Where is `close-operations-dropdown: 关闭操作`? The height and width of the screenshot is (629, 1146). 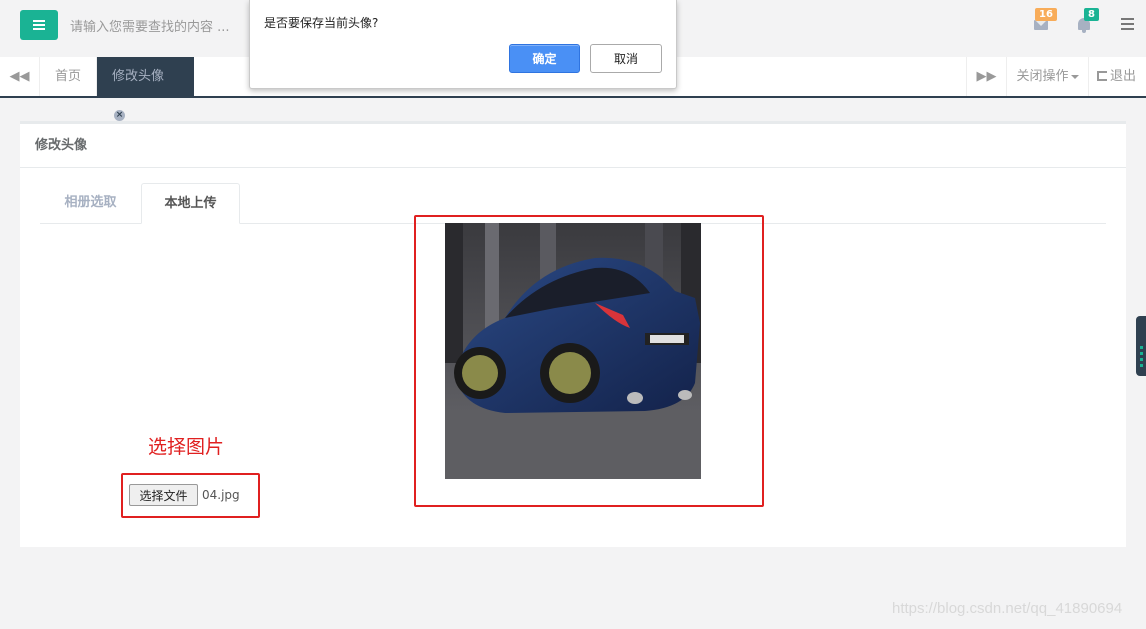
close-operations-dropdown: 关闭操作 is located at coordinates (1047, 76).